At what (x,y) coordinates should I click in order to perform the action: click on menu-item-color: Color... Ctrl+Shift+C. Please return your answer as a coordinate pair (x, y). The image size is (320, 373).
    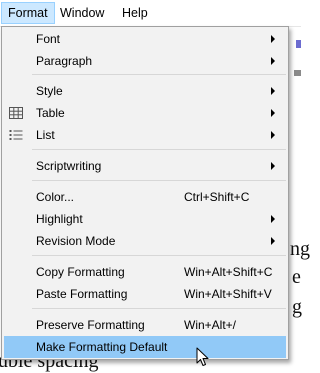
    Looking at the image, I should click on (145, 197).